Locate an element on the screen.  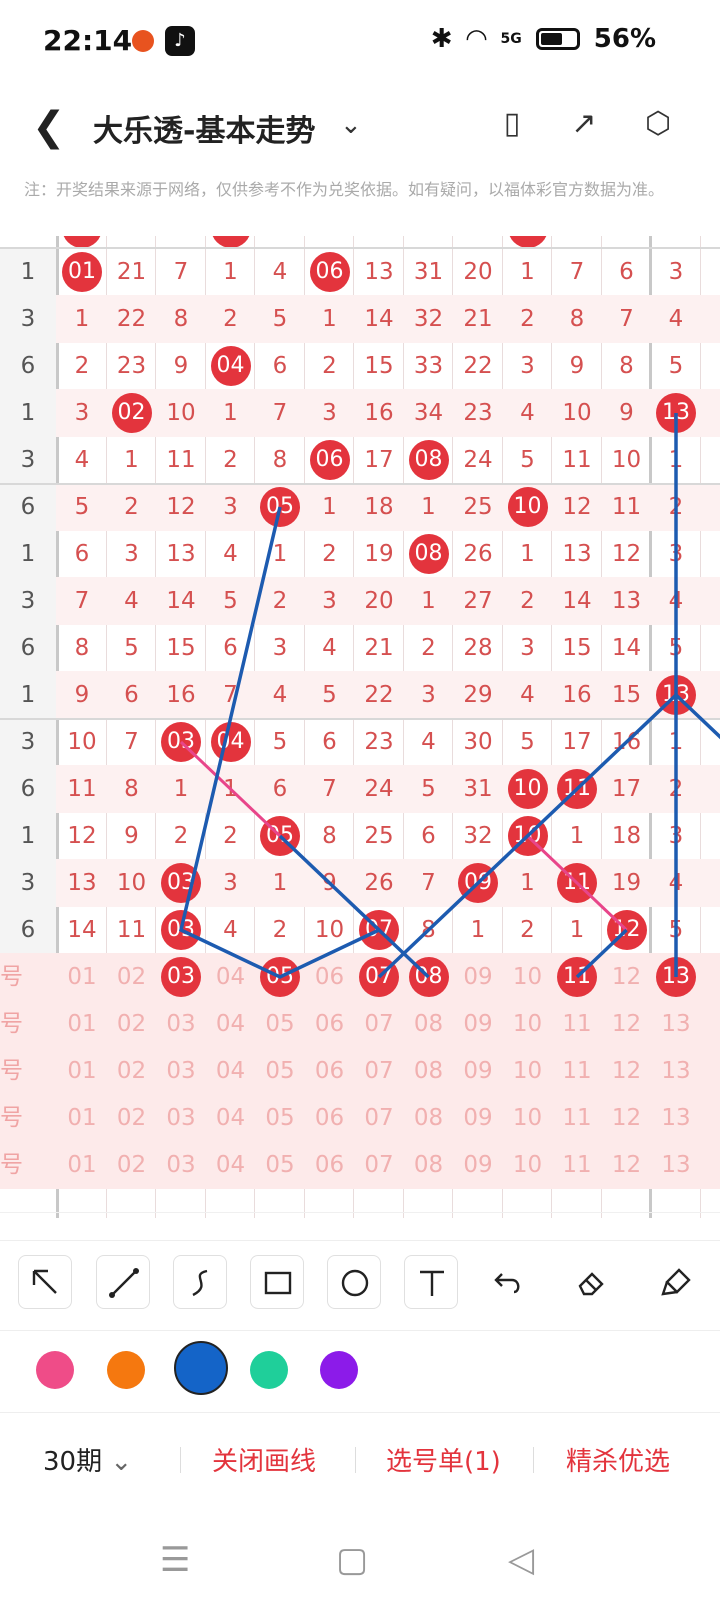
curve-tool-button is located at coordinates (200, 1282).